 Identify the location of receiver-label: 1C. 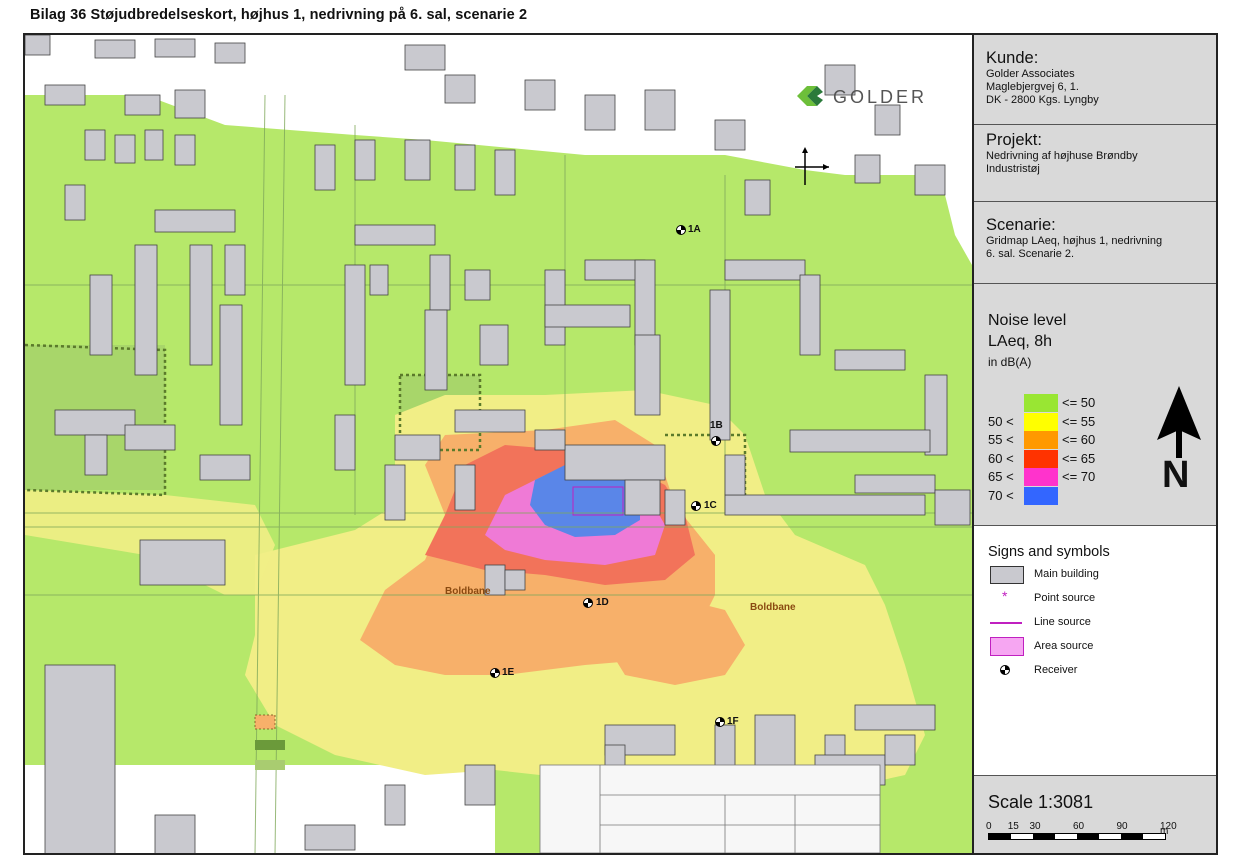
(710, 505).